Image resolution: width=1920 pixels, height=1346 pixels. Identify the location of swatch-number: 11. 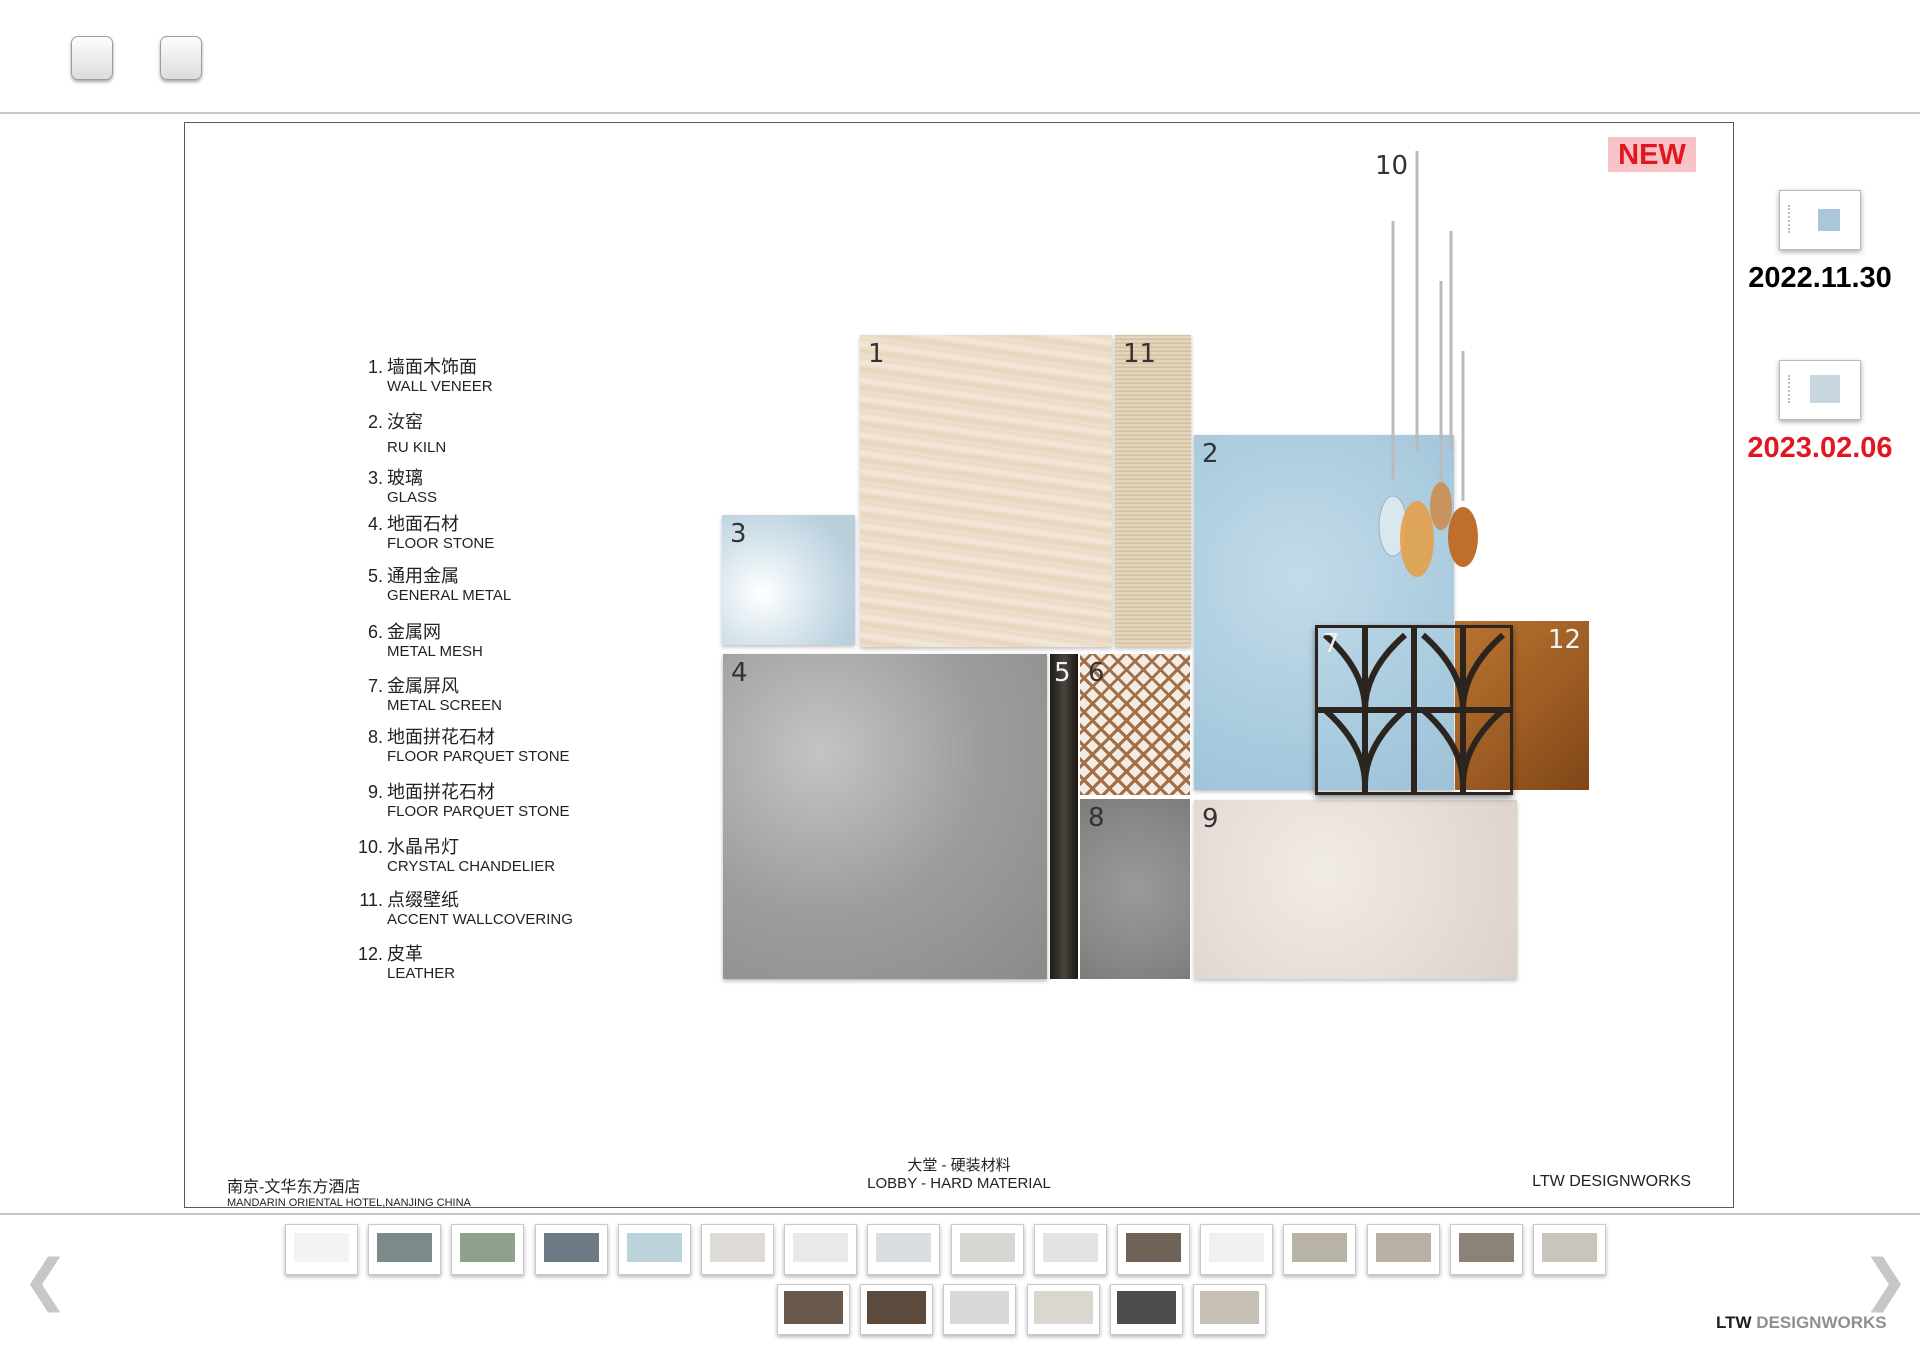
(1140, 354).